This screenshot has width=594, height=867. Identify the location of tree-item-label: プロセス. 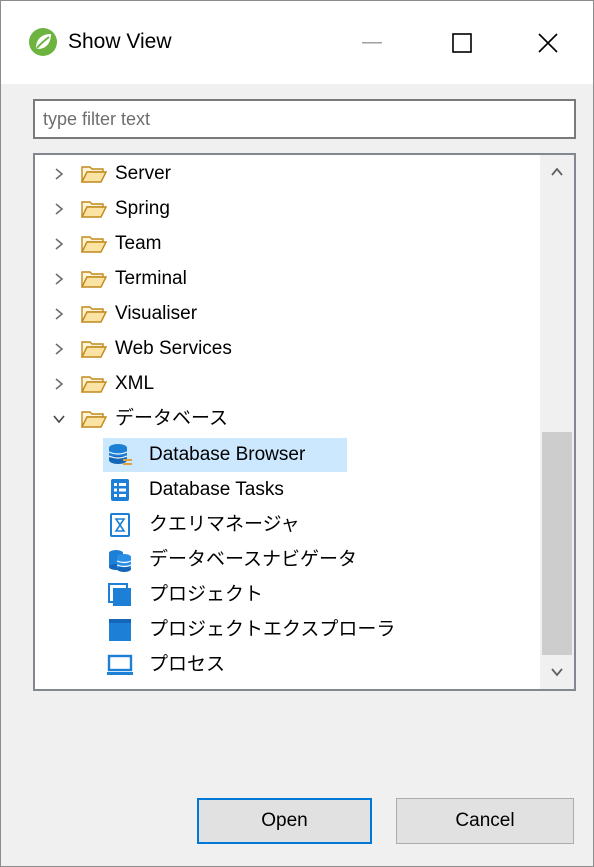
(187, 664).